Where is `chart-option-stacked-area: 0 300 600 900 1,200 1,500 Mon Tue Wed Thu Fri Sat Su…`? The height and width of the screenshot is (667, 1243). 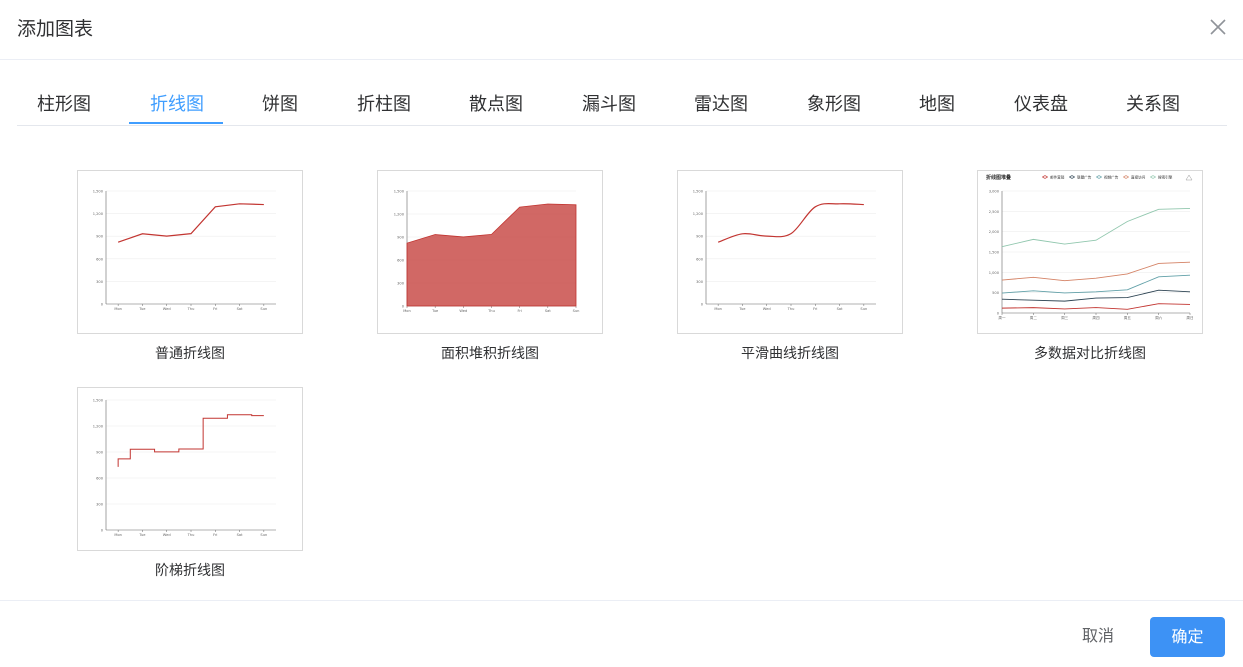
chart-option-stacked-area: 0 300 600 900 1,200 1,500 Mon Tue Wed Thu Fri Sat Su… is located at coordinates (490, 266).